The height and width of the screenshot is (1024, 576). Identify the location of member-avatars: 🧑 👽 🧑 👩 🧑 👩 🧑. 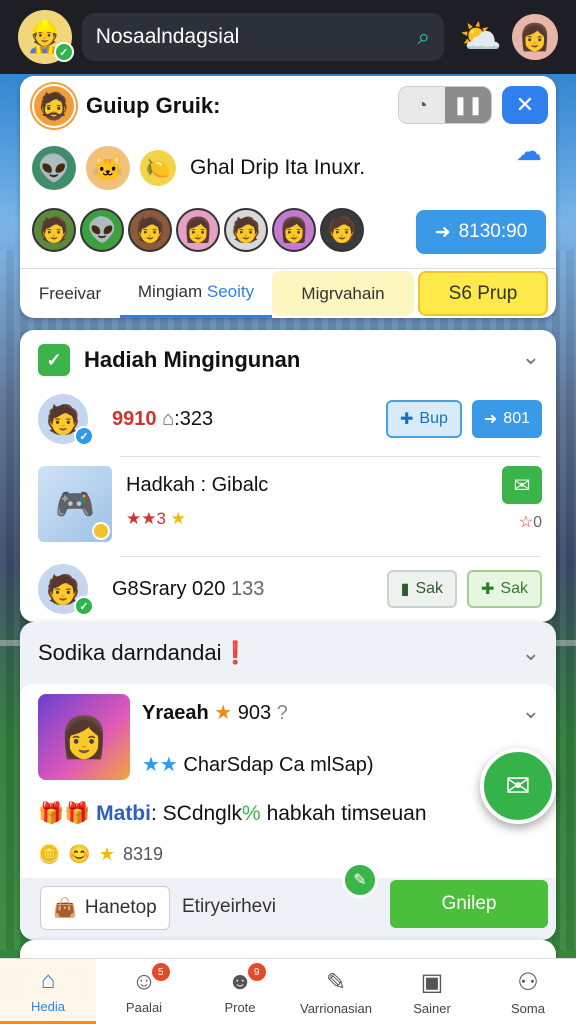
(198, 230).